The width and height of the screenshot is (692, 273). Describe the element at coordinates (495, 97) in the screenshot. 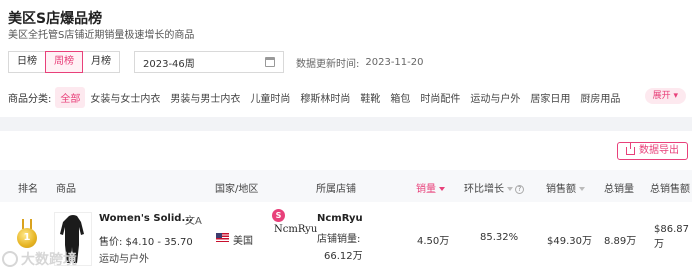

I see `category-sports: 运动与户外` at that location.